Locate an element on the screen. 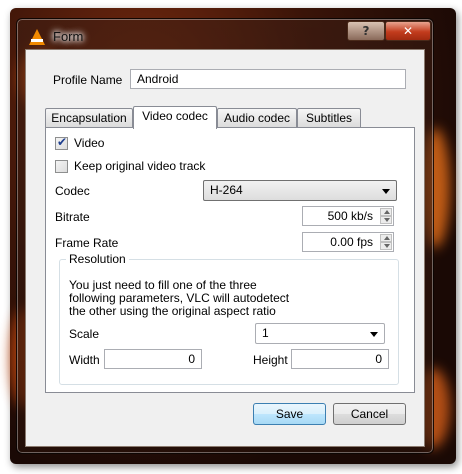  close-button: ✕ is located at coordinates (408, 31).